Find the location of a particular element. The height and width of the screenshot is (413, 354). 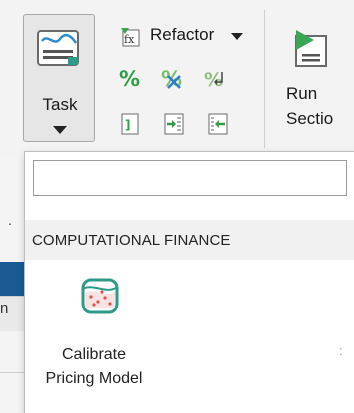

task-button: Task is located at coordinates (59, 78).